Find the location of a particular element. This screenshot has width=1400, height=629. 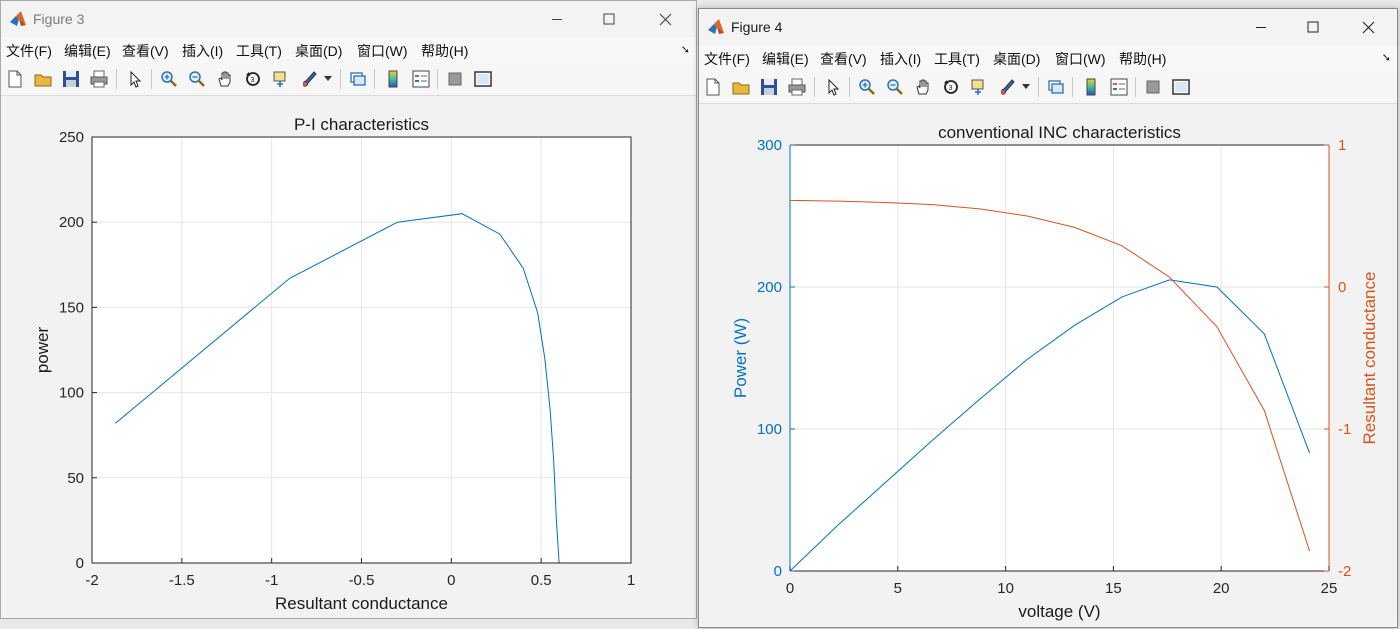

right-y-tick-label: 0 is located at coordinates (1342, 287).